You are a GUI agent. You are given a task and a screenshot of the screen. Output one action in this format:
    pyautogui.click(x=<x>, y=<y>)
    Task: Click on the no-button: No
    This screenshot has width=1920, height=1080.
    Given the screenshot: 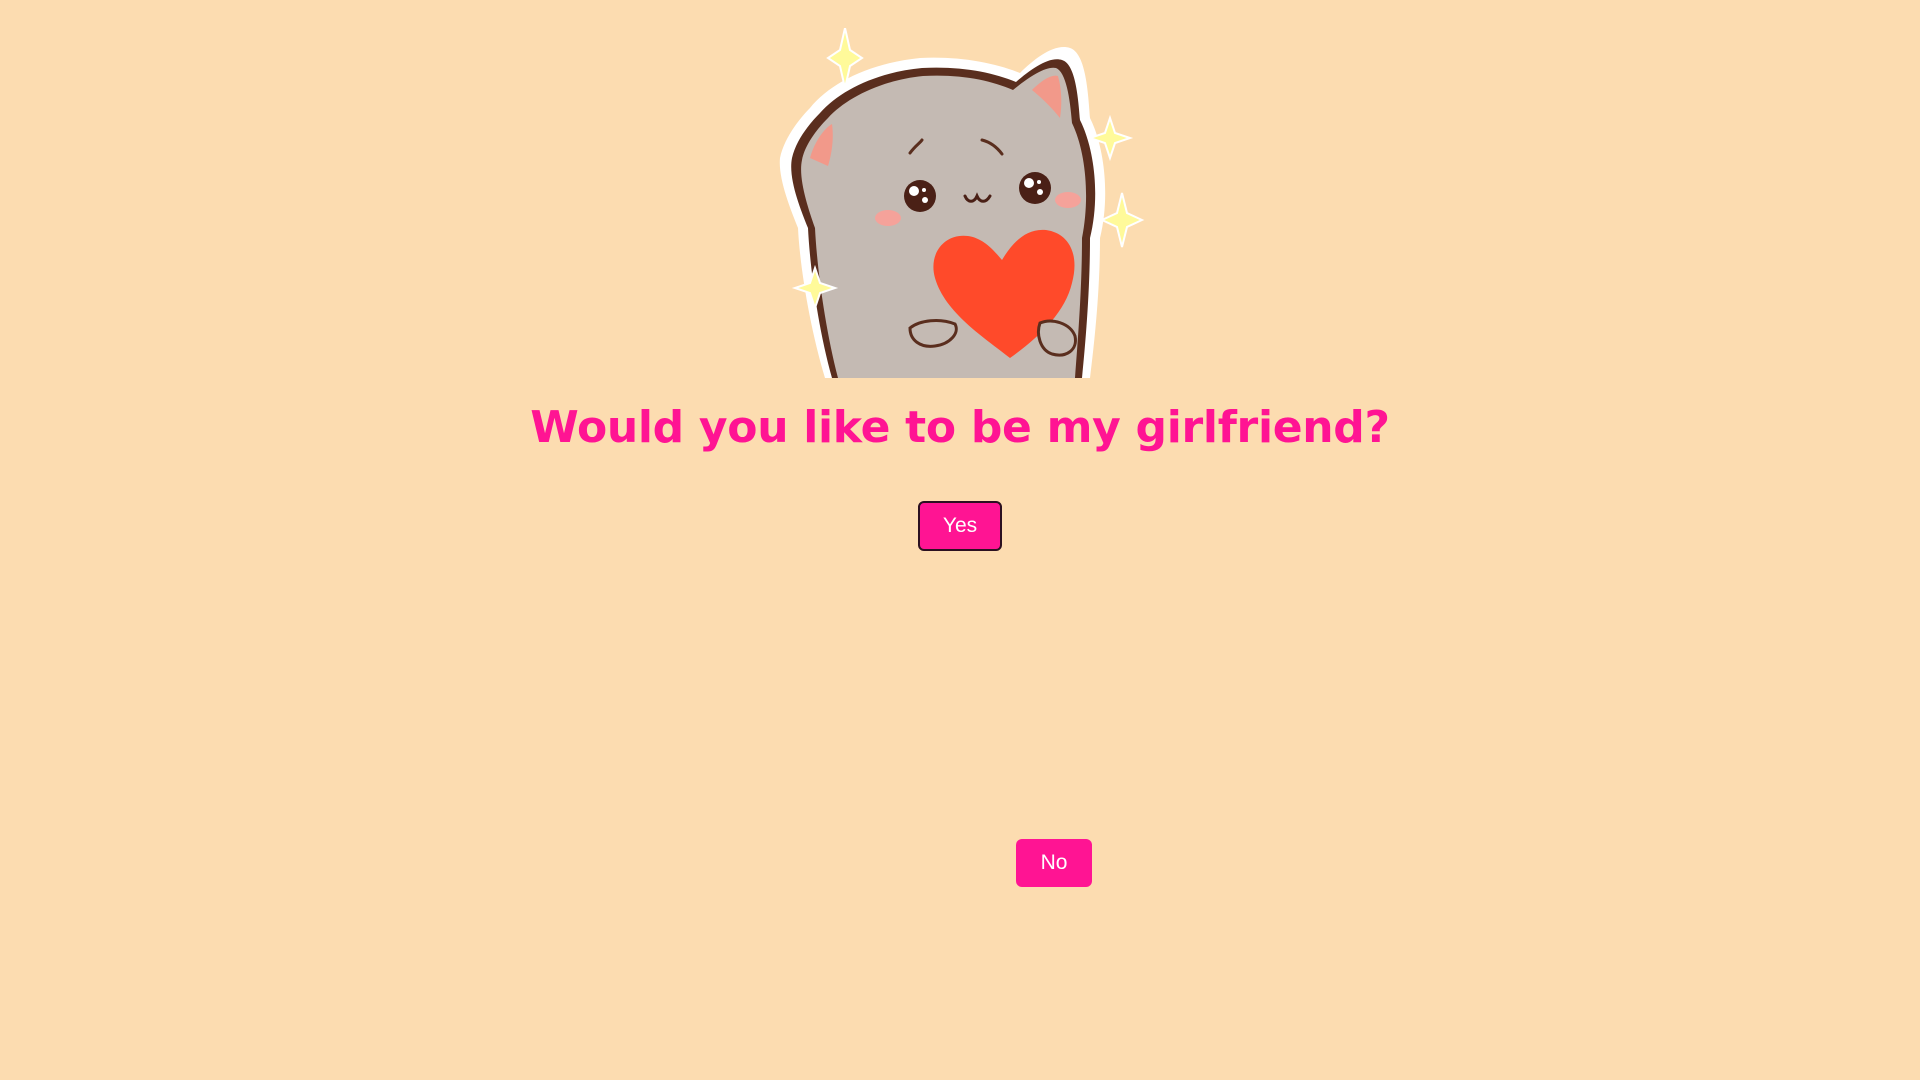 What is the action you would take?
    pyautogui.click(x=1054, y=863)
    